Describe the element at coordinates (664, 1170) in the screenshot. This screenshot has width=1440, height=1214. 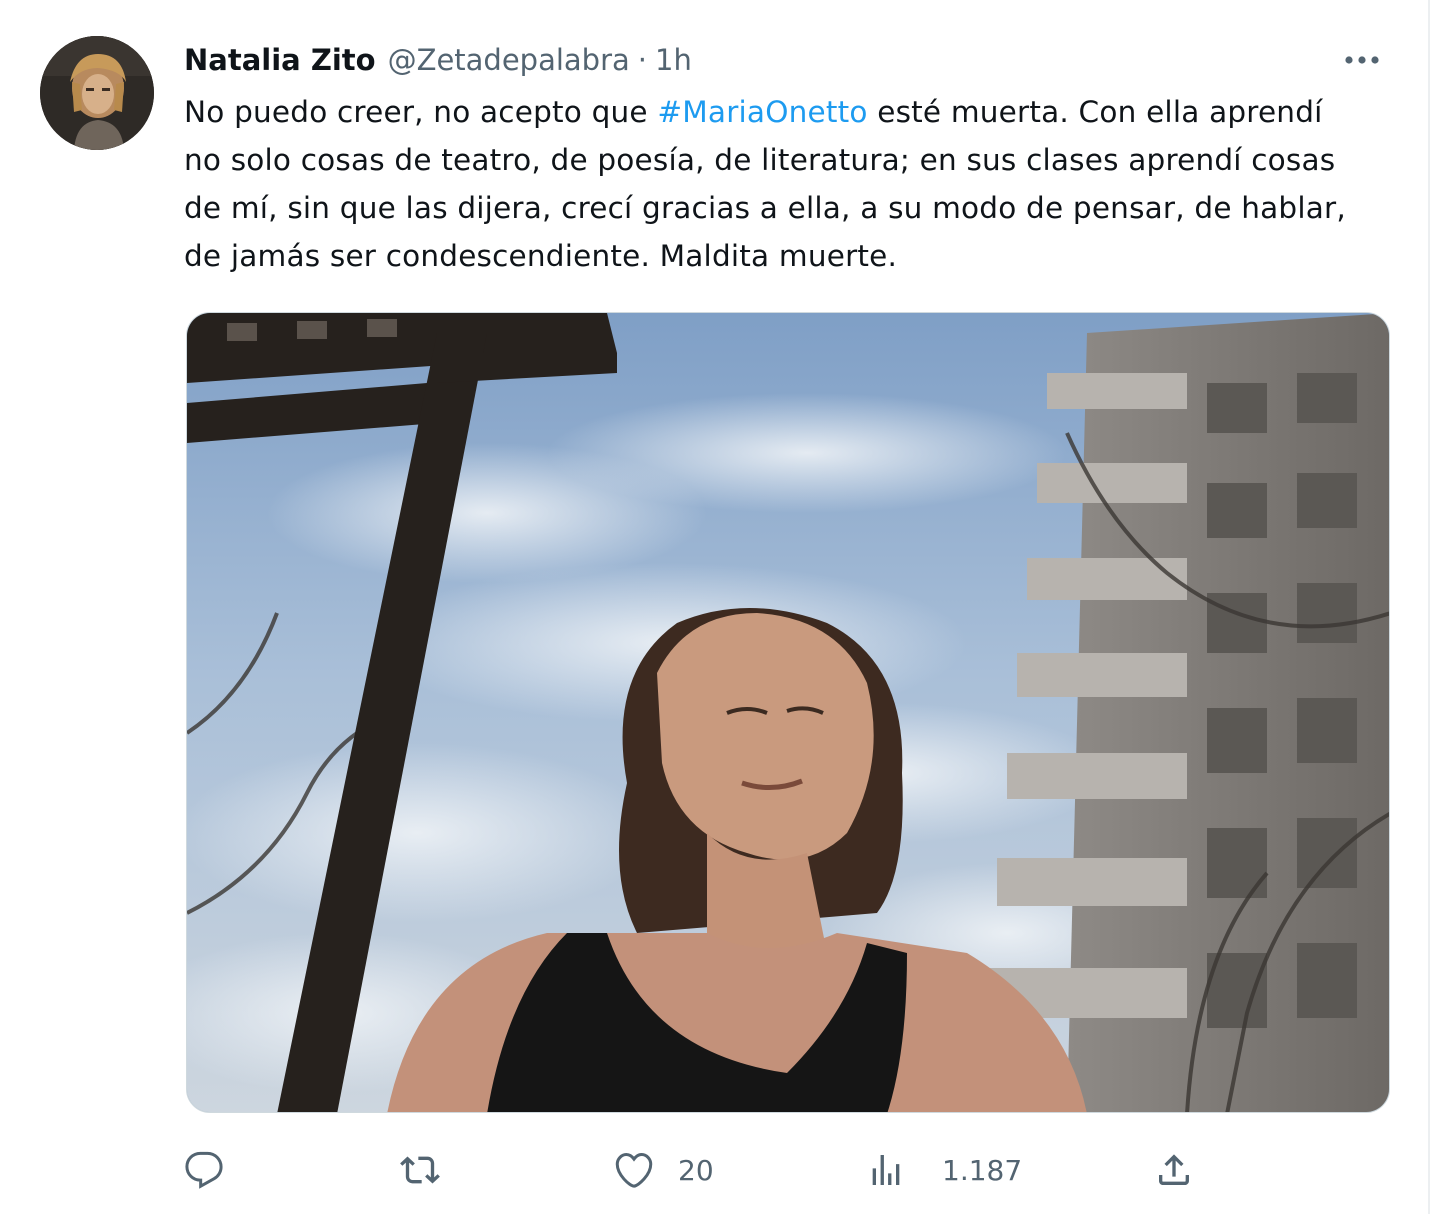
I see `like-button: 20` at that location.